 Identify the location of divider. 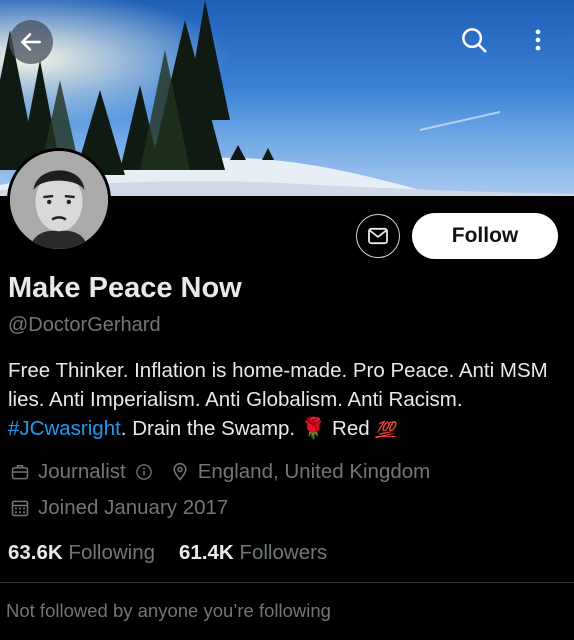
(287, 582).